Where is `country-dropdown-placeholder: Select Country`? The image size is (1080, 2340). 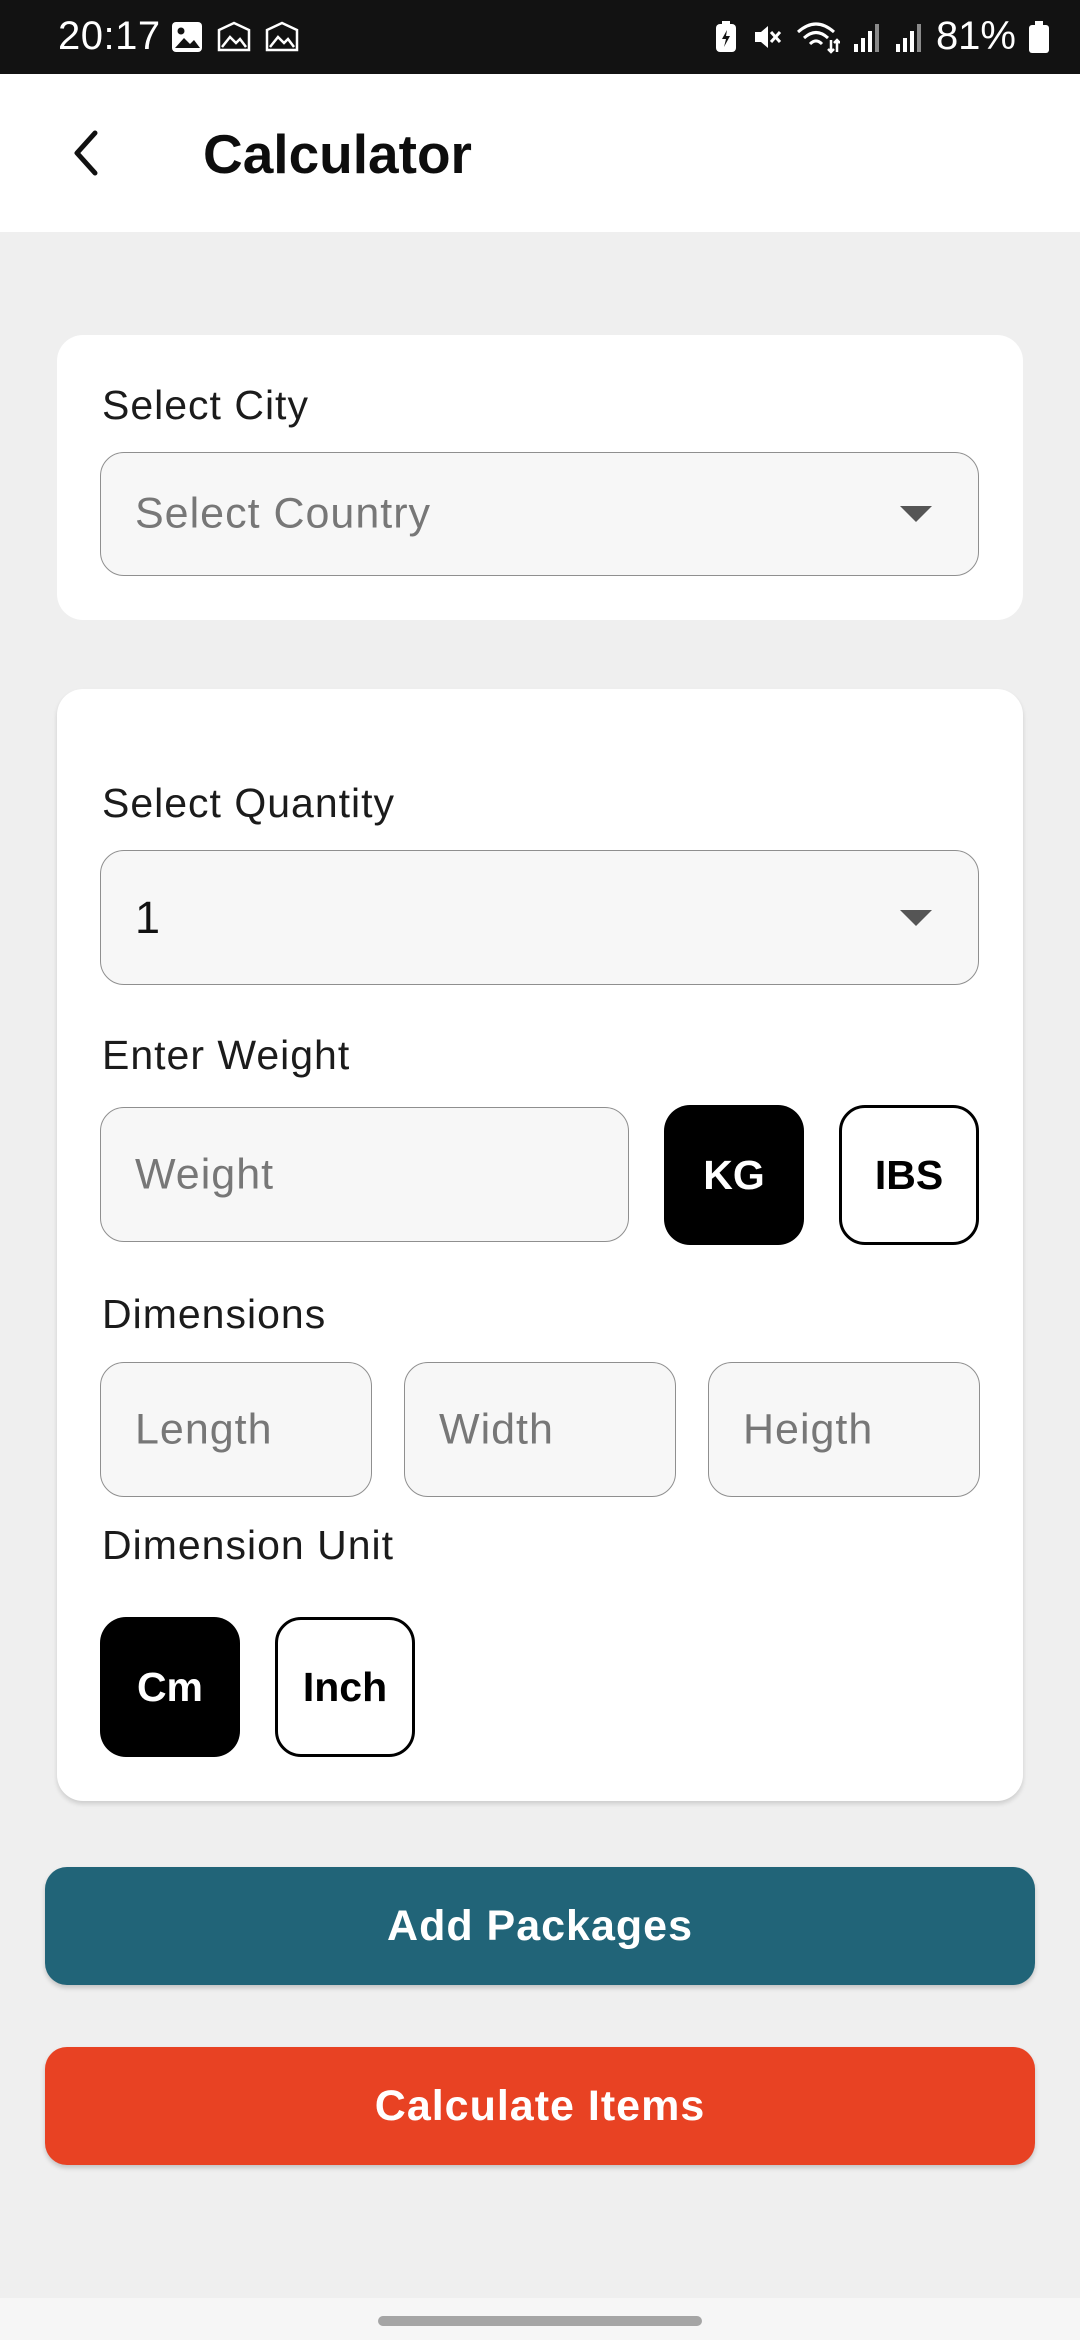 country-dropdown-placeholder: Select Country is located at coordinates (283, 513).